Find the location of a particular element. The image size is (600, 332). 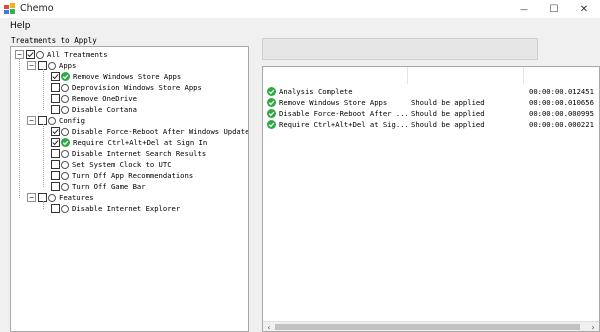

tree-node-label: Disable Internet Explorer is located at coordinates (126, 208).